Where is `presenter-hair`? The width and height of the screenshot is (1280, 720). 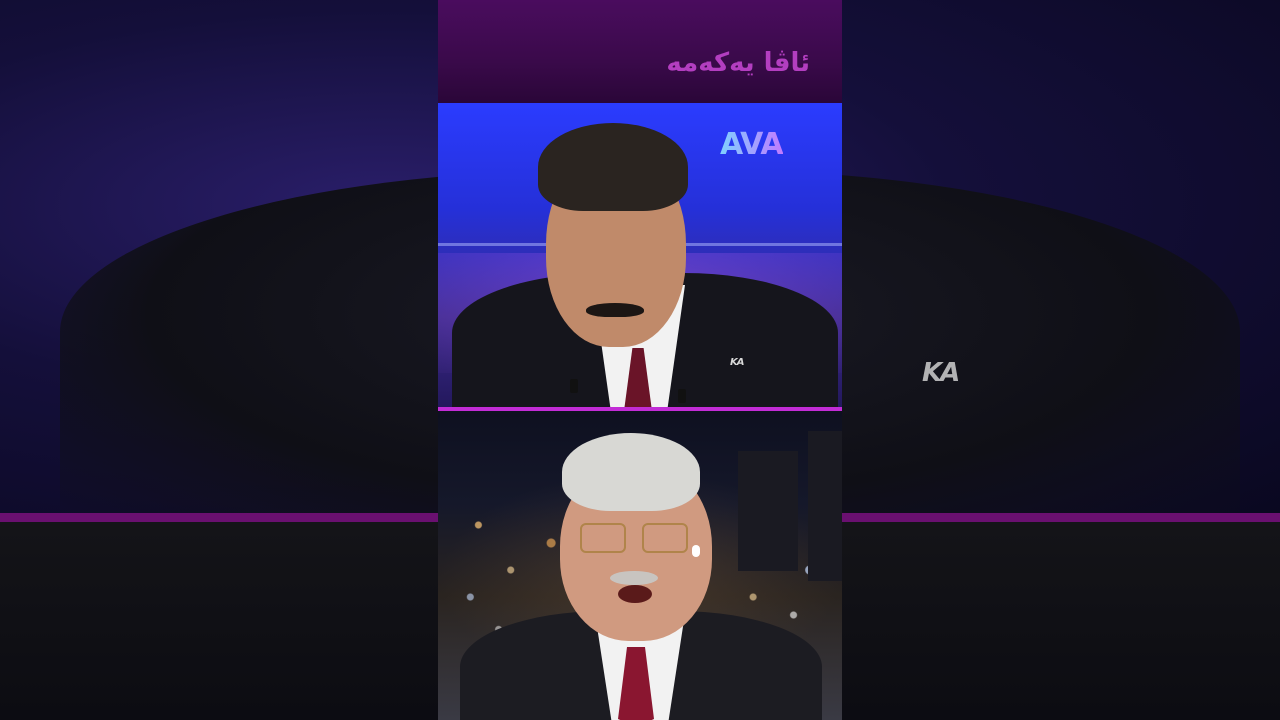
presenter-hair is located at coordinates (613, 167).